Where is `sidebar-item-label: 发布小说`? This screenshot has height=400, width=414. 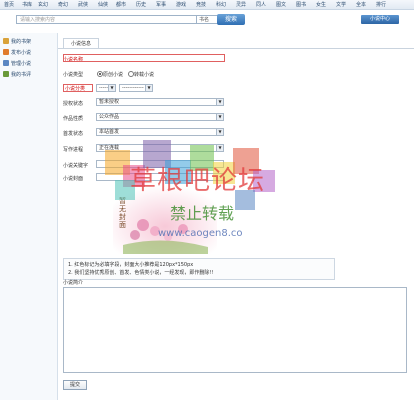 sidebar-item-label: 发布小说 is located at coordinates (21, 52).